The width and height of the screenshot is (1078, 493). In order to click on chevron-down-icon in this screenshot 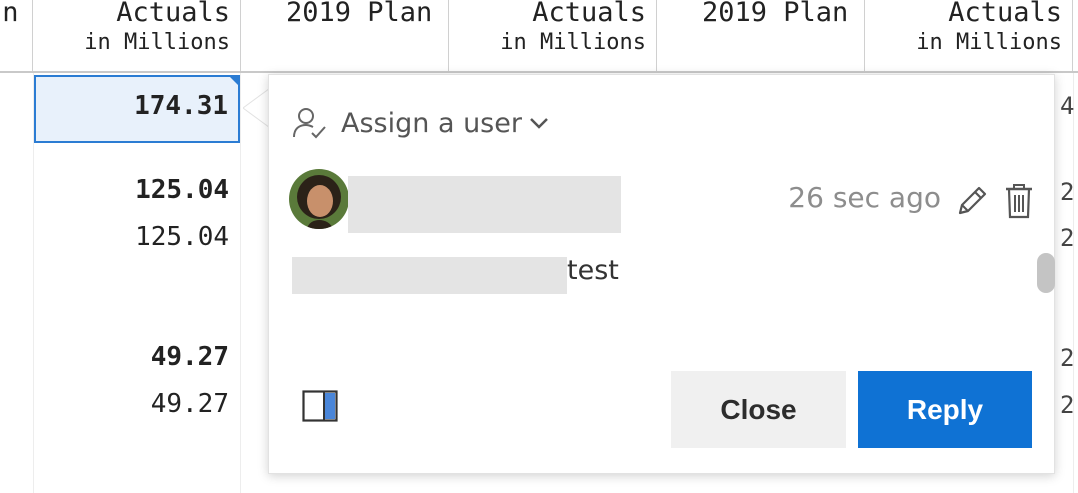, I will do `click(539, 123)`.